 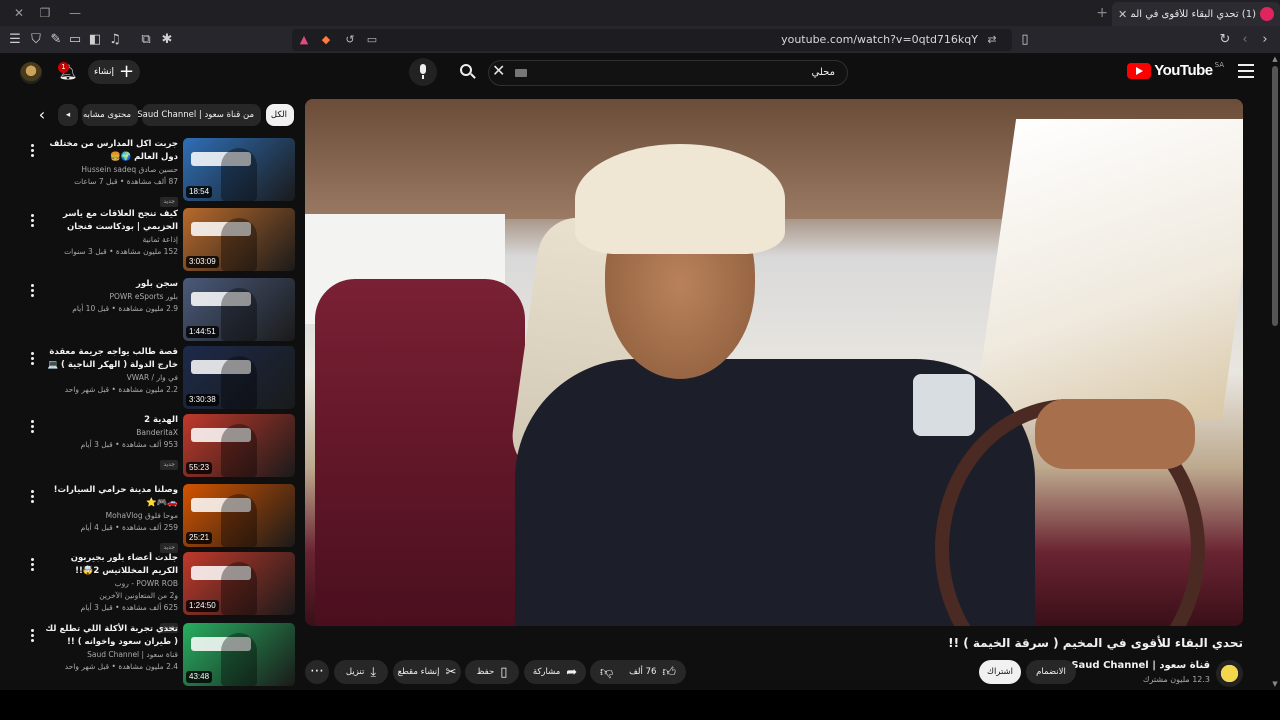 What do you see at coordinates (1000, 672) in the screenshot?
I see `subscribe-button: اشتراك` at bounding box center [1000, 672].